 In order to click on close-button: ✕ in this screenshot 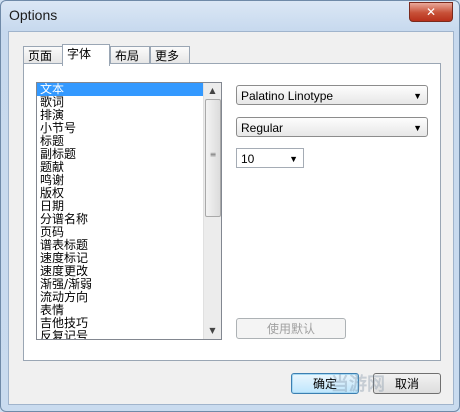, I will do `click(431, 12)`.